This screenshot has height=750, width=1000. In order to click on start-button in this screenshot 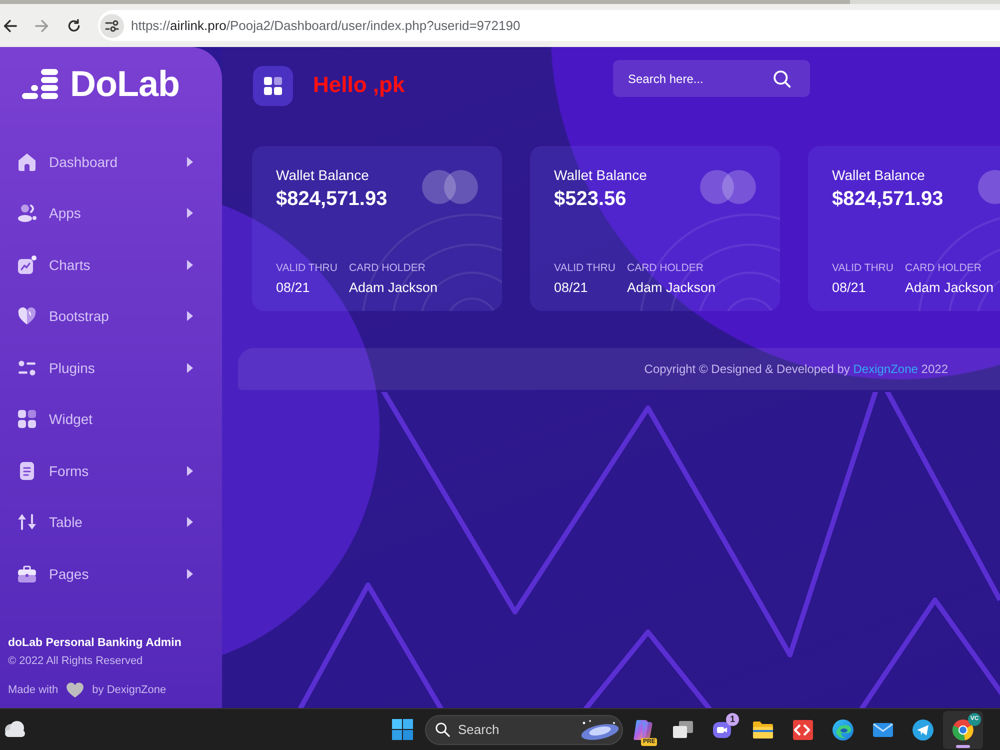, I will do `click(402, 729)`.